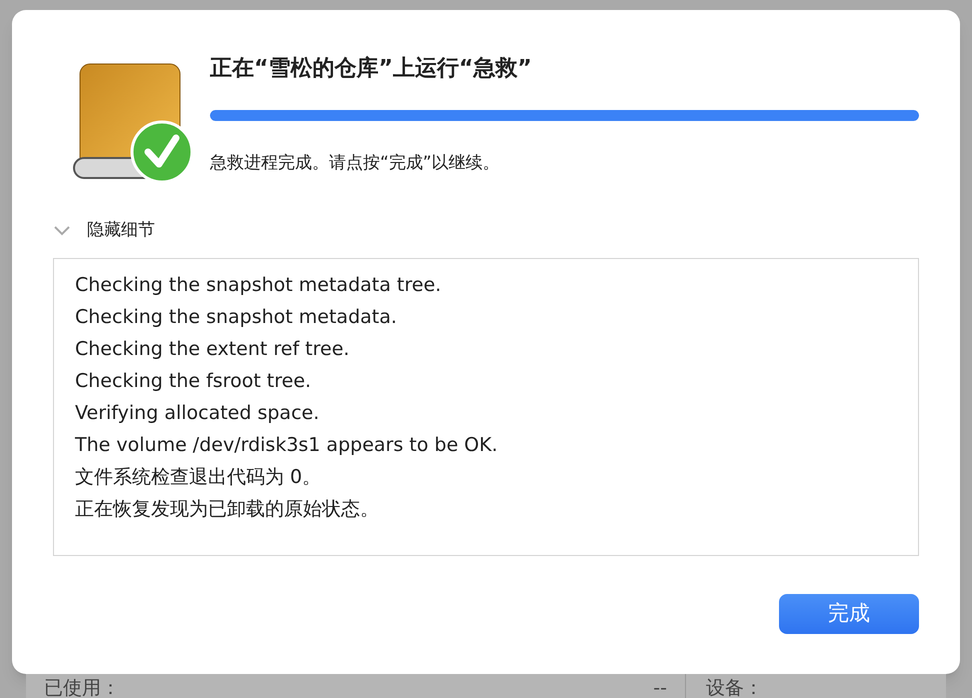 Image resolution: width=972 pixels, height=698 pixels. Describe the element at coordinates (197, 413) in the screenshot. I see `log-line: Verifying allocated space.` at that location.